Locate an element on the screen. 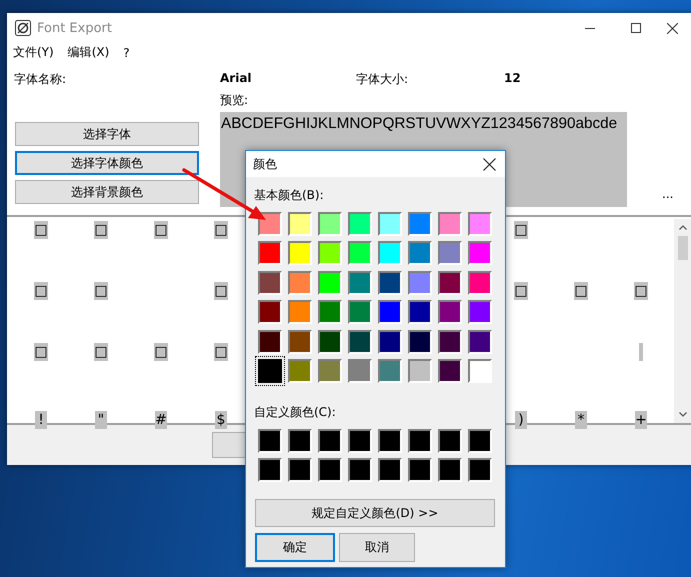 This screenshot has height=577, width=691. font-size-value: 12 is located at coordinates (512, 79).